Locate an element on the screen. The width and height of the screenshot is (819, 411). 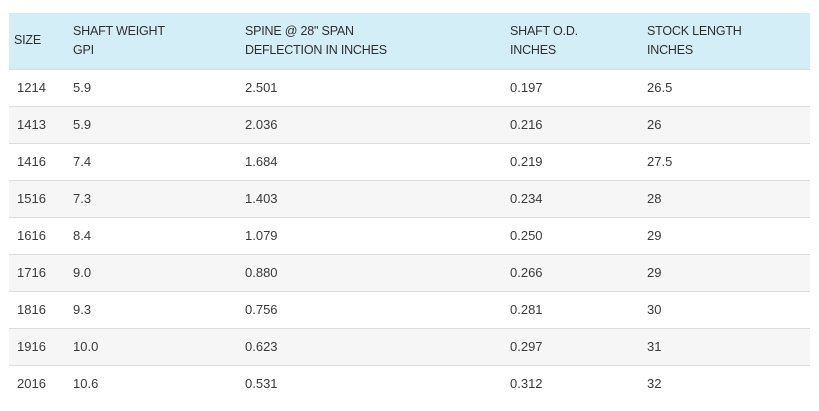
cell-shaft-od: 0.250 is located at coordinates (526, 235).